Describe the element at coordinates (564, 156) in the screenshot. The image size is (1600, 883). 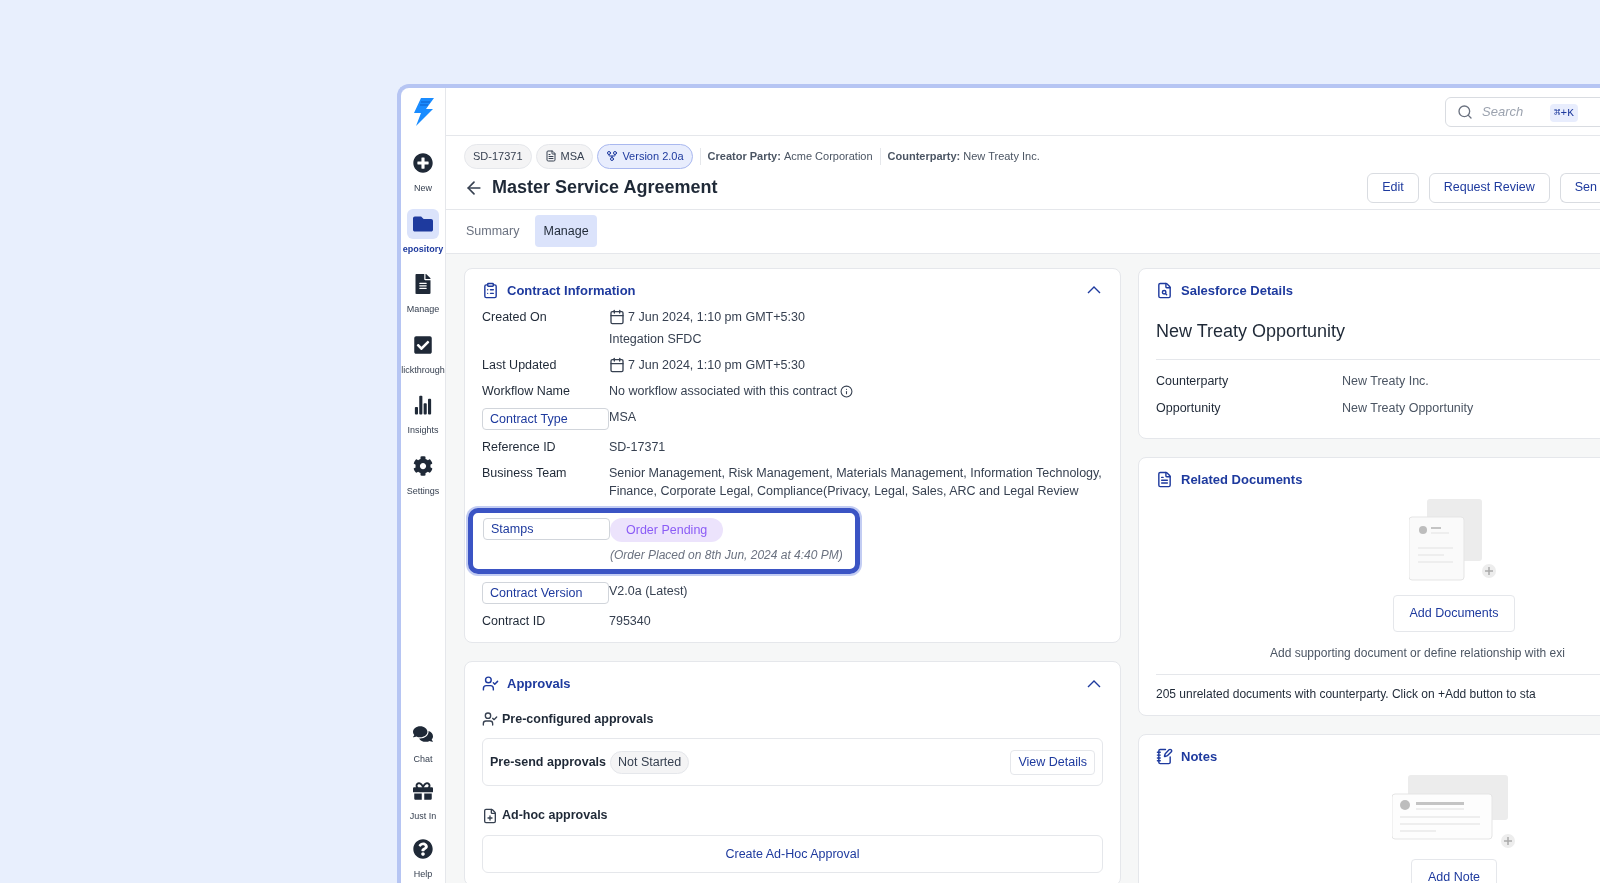
I see `header-chip: MSA` at that location.